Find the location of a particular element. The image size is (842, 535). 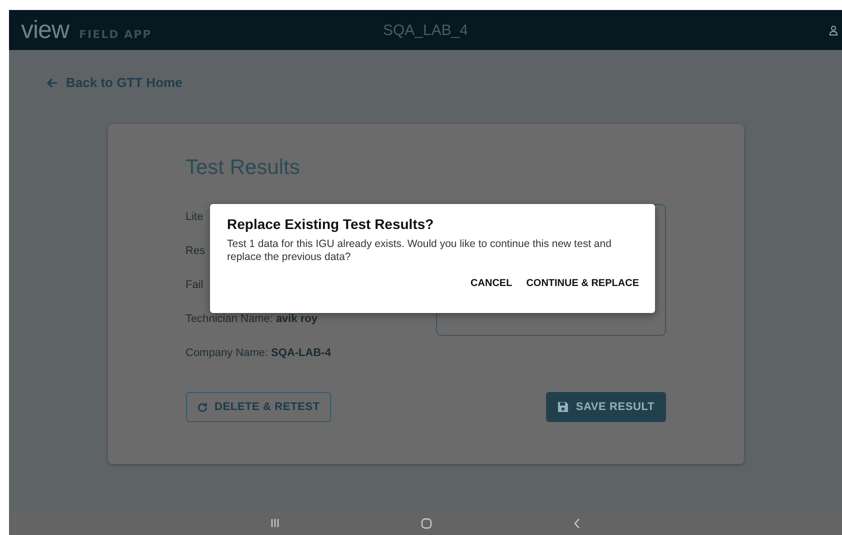

field-text: Res is located at coordinates (196, 251).